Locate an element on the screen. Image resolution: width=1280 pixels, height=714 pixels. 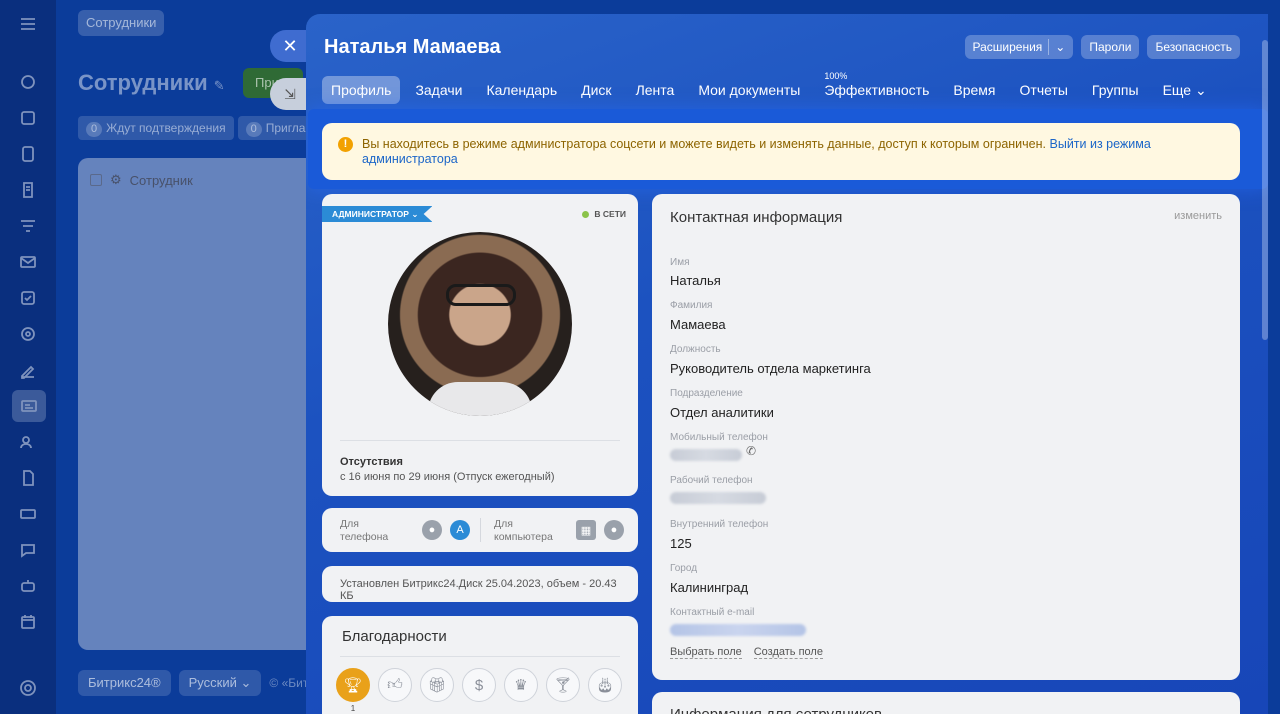
feed-icon is located at coordinates (28, 82).